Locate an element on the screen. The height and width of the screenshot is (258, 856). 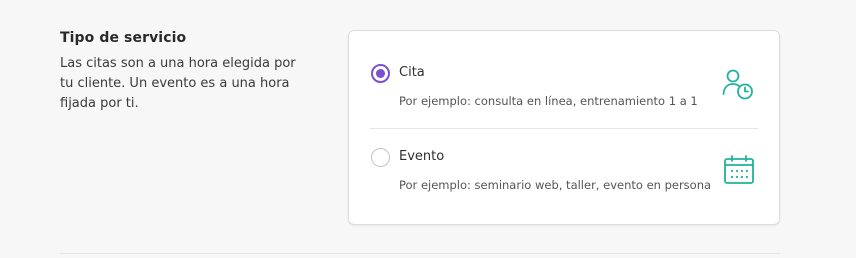
option-evento-label: Evento is located at coordinates (422, 156).